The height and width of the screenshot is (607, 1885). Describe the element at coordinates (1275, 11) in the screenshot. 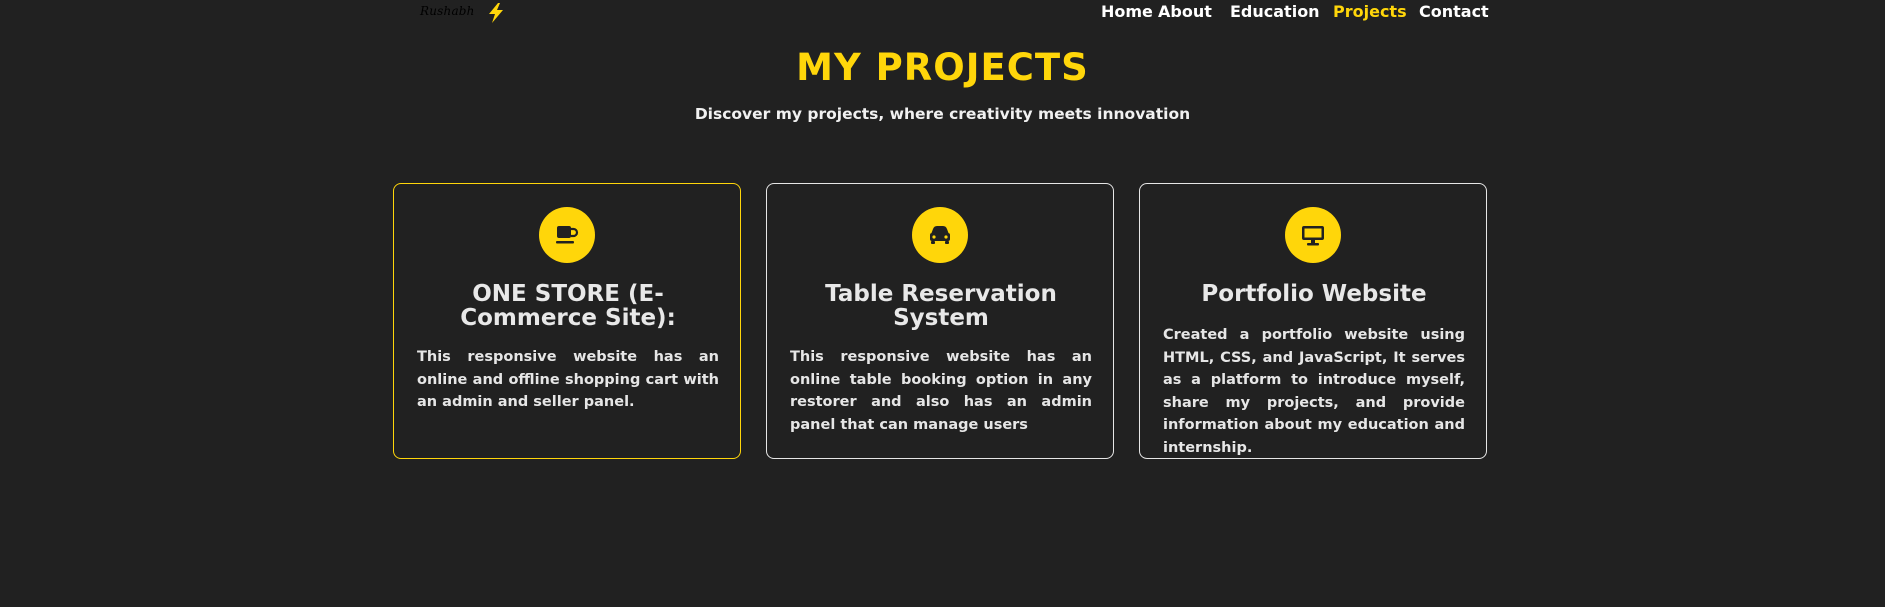

I see `nav-link-education: Education` at that location.